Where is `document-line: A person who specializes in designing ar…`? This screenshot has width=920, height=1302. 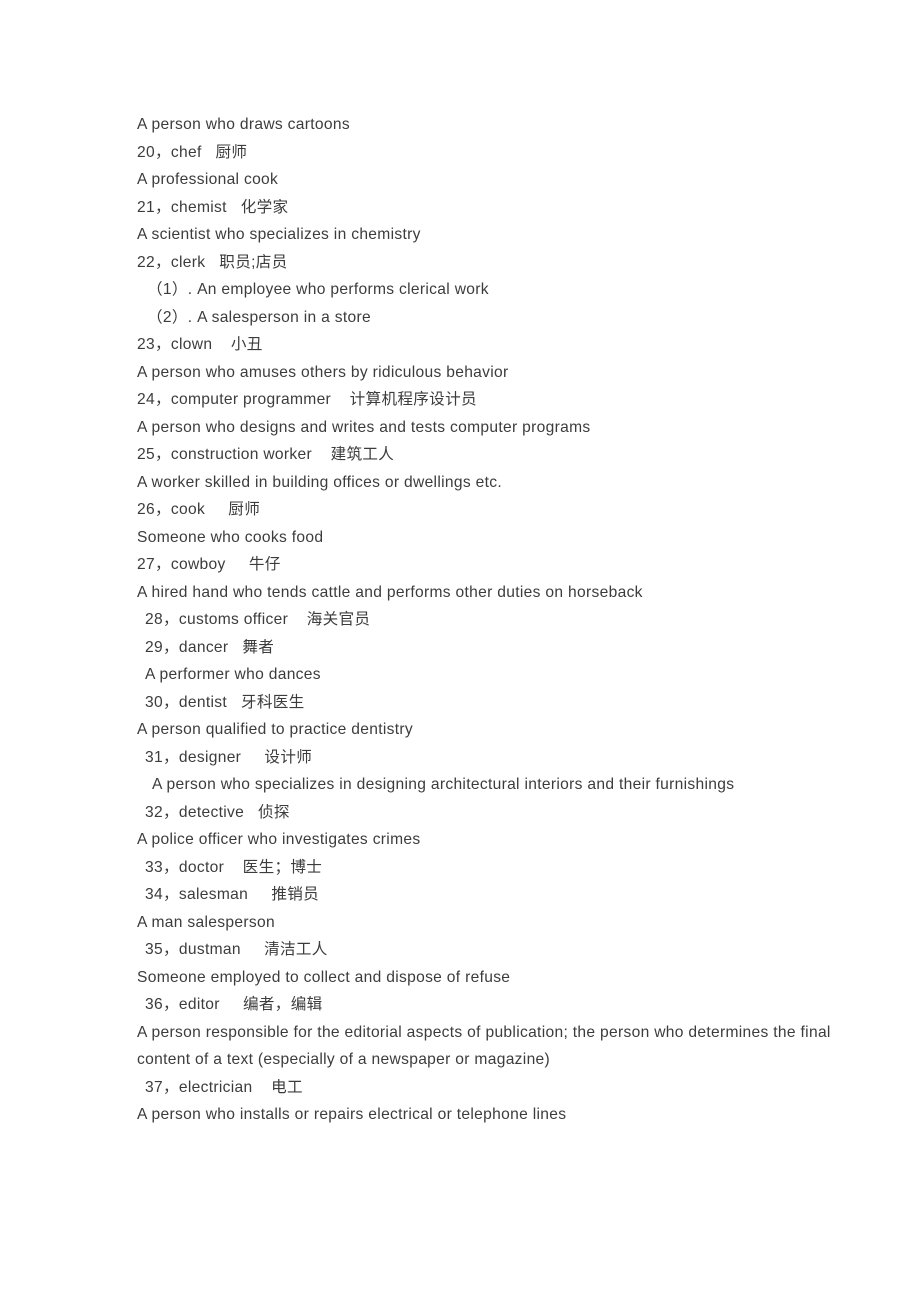
document-line: A person who specializes in designing ar… is located at coordinates (443, 784).